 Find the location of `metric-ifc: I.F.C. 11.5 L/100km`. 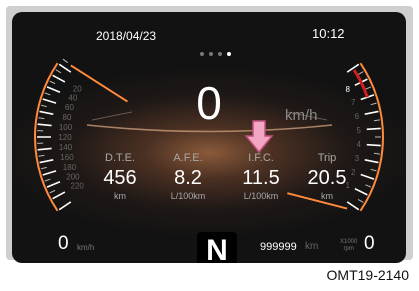

metric-ifc: I.F.C. 11.5 L/100km is located at coordinates (261, 176).